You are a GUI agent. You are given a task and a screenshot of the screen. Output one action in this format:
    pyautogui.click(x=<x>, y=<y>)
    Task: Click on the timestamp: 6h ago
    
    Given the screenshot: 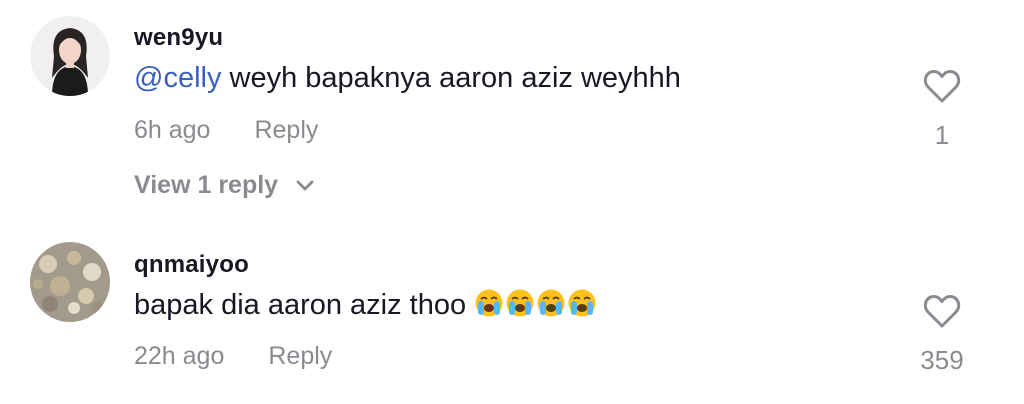 What is the action you would take?
    pyautogui.click(x=172, y=130)
    